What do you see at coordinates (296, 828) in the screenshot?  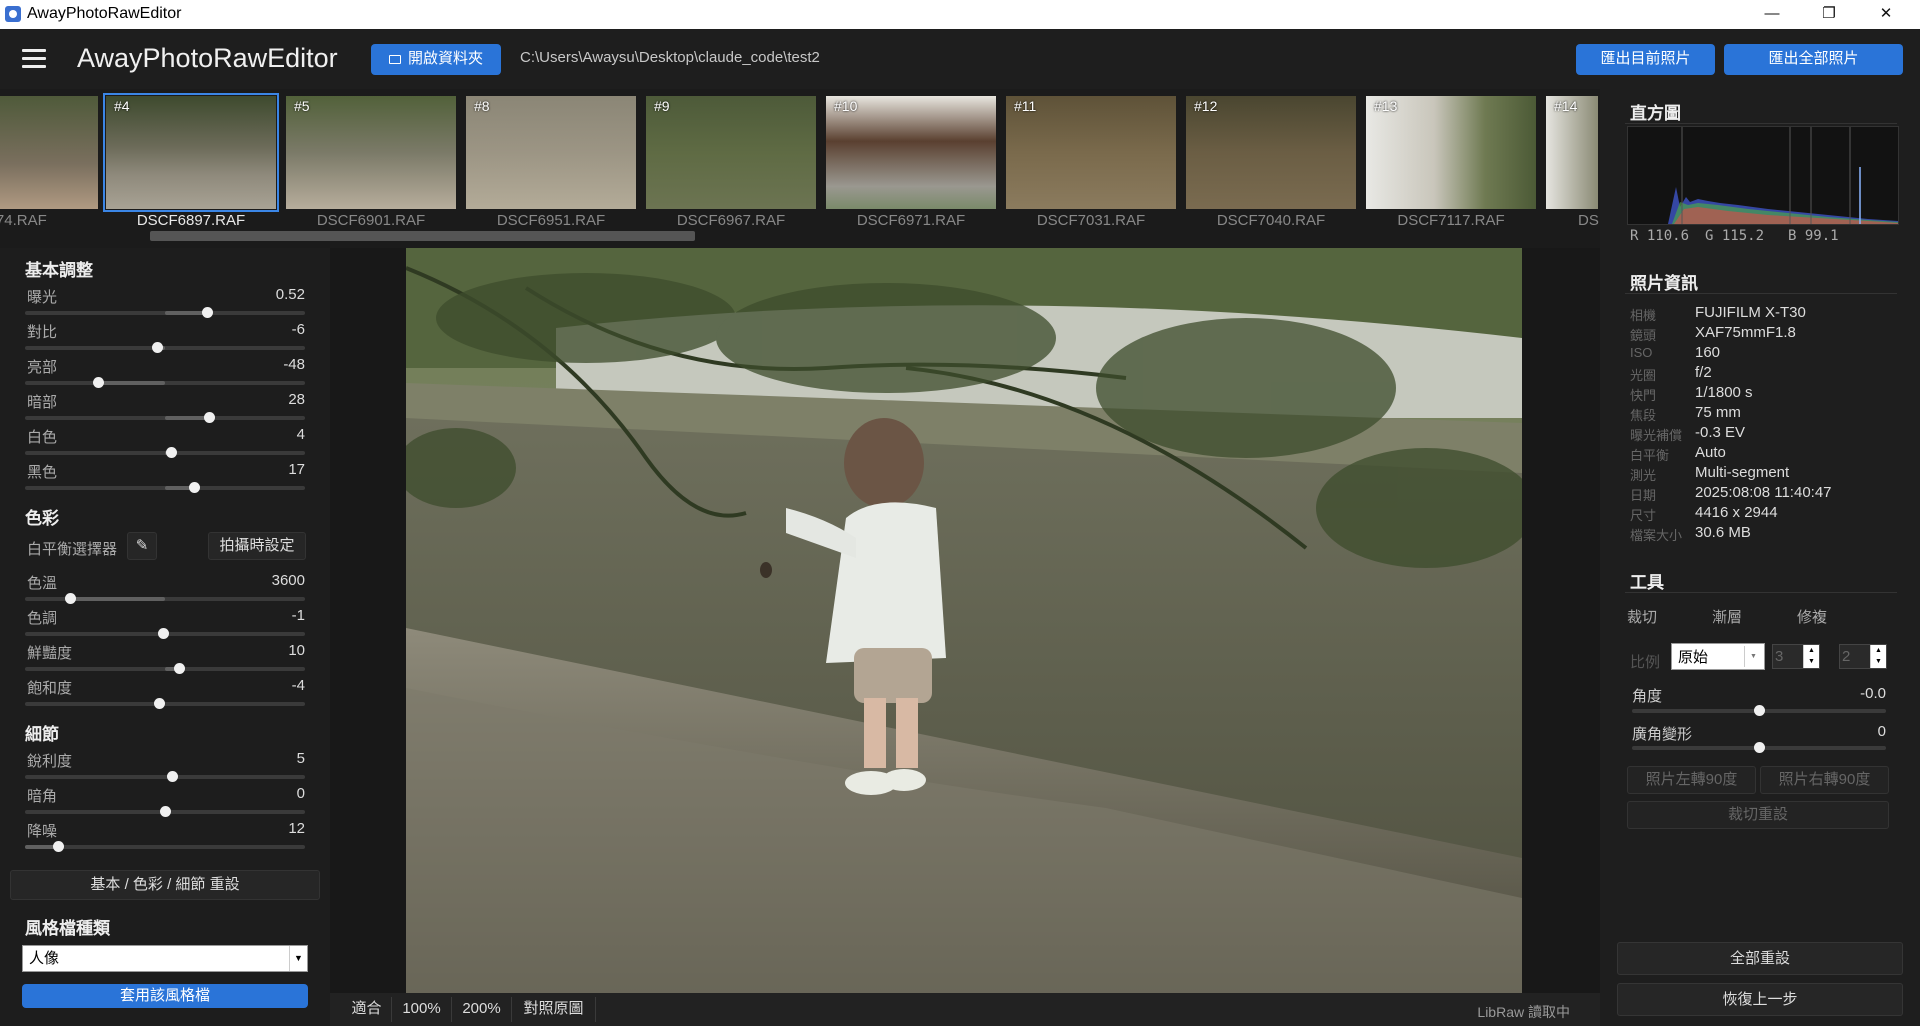 I see `slider-value: 12` at bounding box center [296, 828].